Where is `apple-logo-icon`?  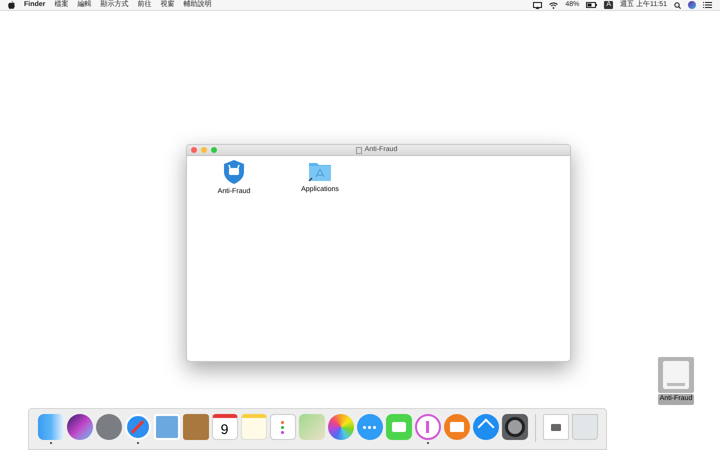 apple-logo-icon is located at coordinates (11, 5).